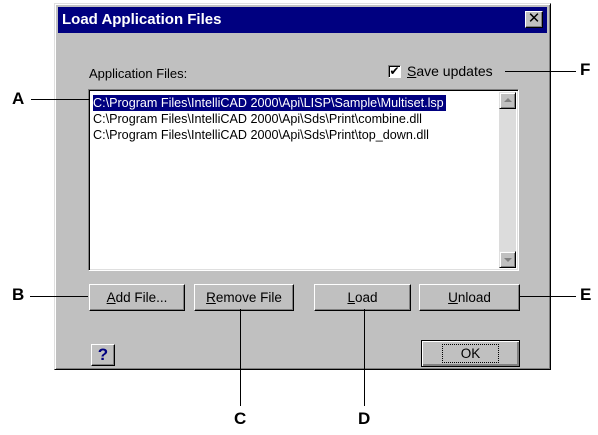  I want to click on remove-file-label: Remove File, so click(244, 297).